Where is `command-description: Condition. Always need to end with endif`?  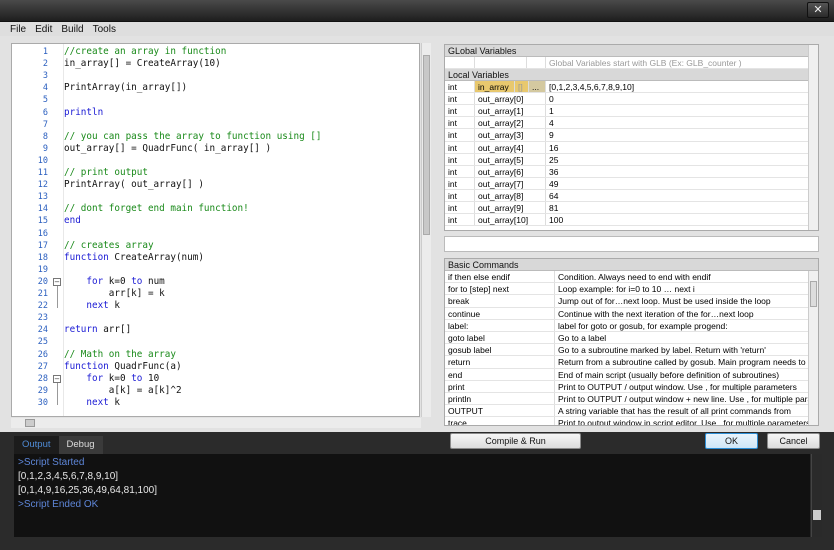
command-description: Condition. Always need to end with endif is located at coordinates (634, 277).